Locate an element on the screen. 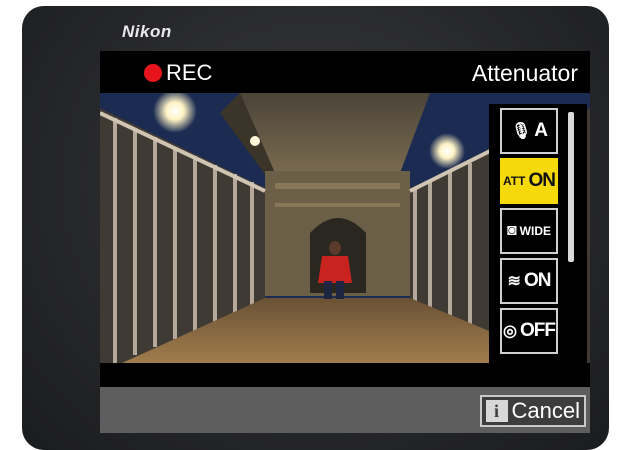  headphone-volume-icon: ◎ is located at coordinates (510, 331).